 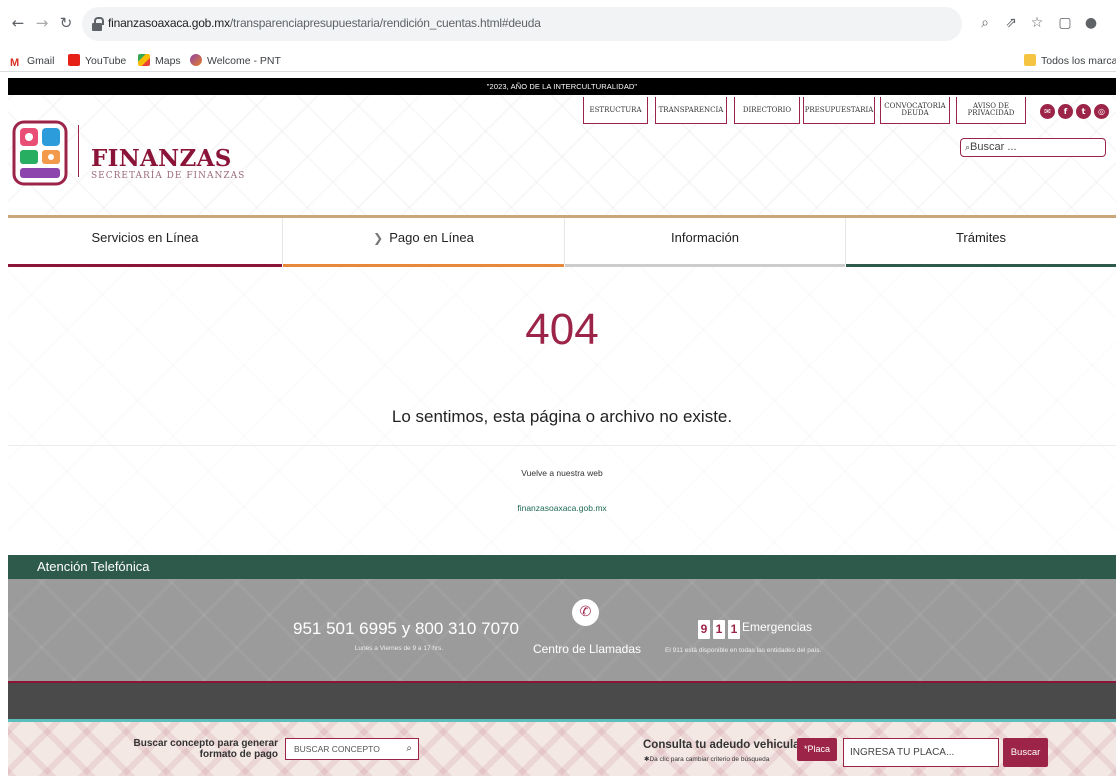 I want to click on oaxaca-logo-icon, so click(x=40, y=153).